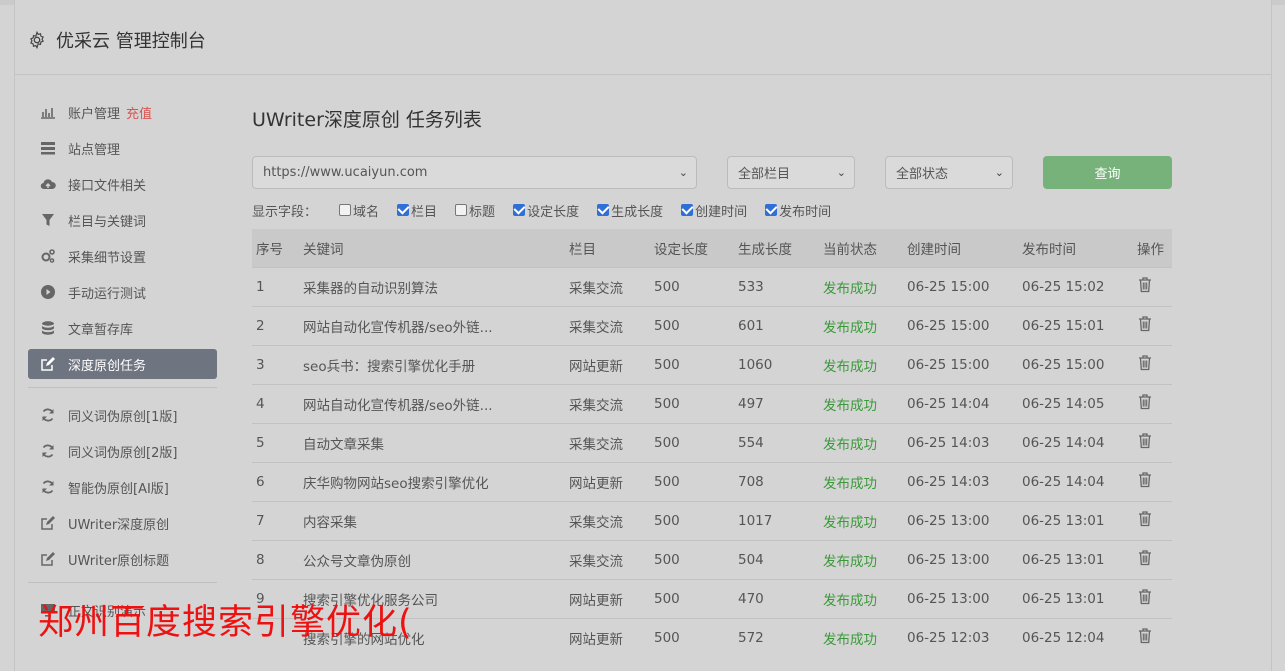 This screenshot has height=671, width=1285. What do you see at coordinates (1107, 172) in the screenshot?
I see `query-button: 查询` at bounding box center [1107, 172].